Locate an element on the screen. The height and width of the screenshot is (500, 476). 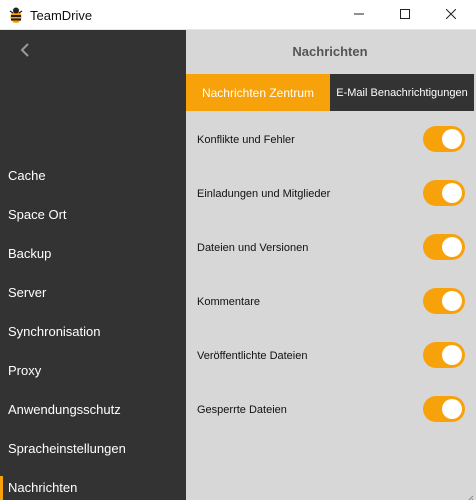
tab-label: Nachrichten Zentrum is located at coordinates (258, 92).